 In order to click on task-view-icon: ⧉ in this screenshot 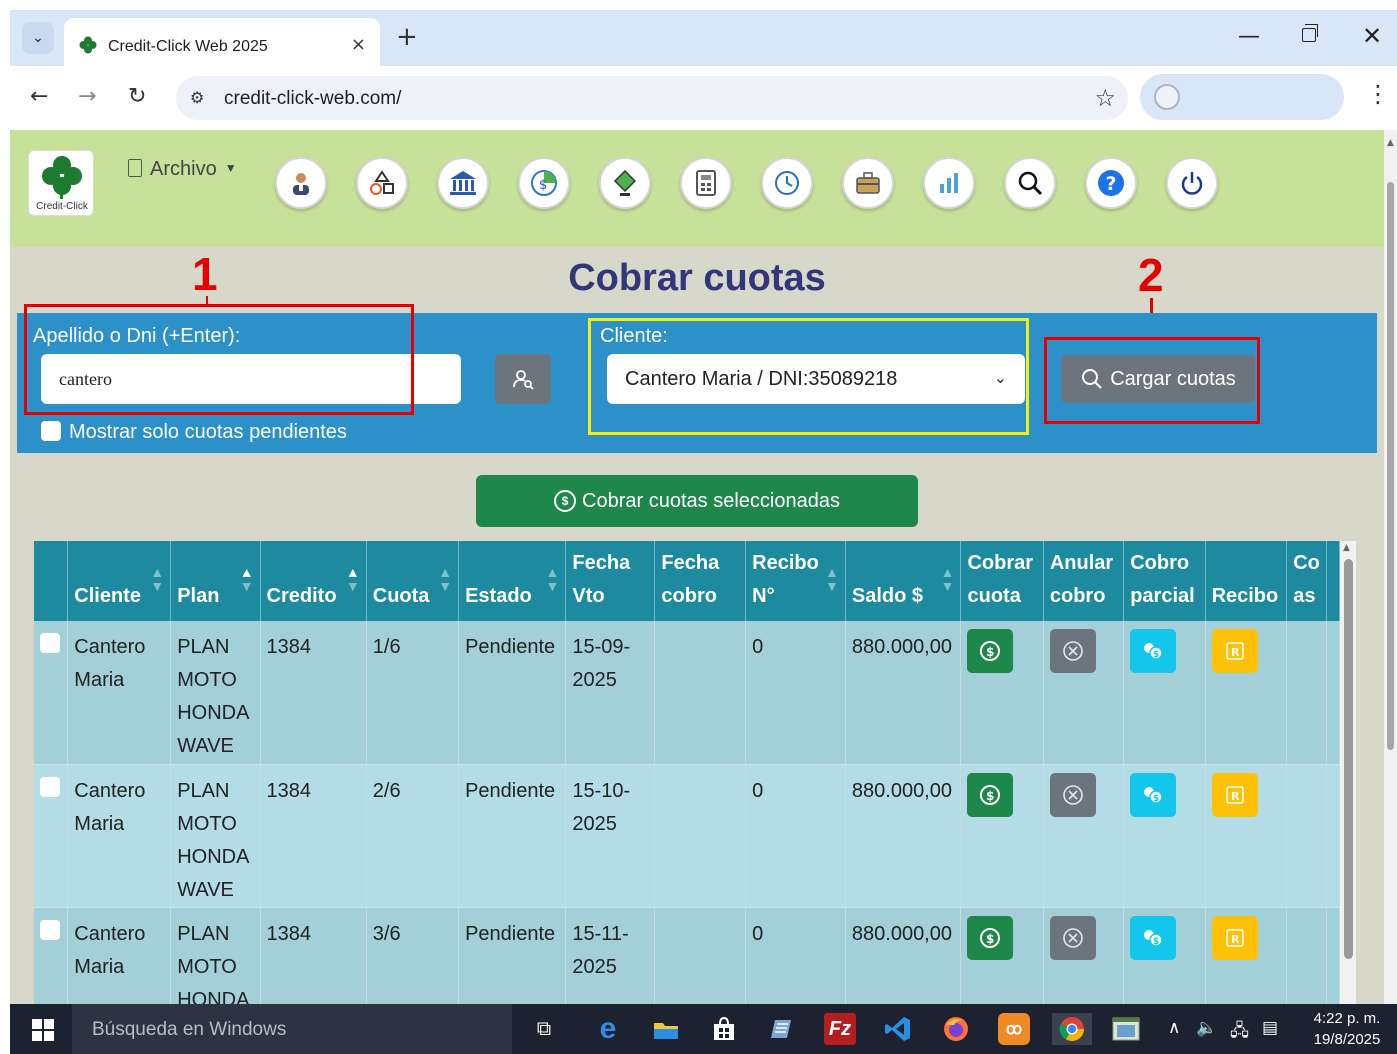, I will do `click(544, 1029)`.